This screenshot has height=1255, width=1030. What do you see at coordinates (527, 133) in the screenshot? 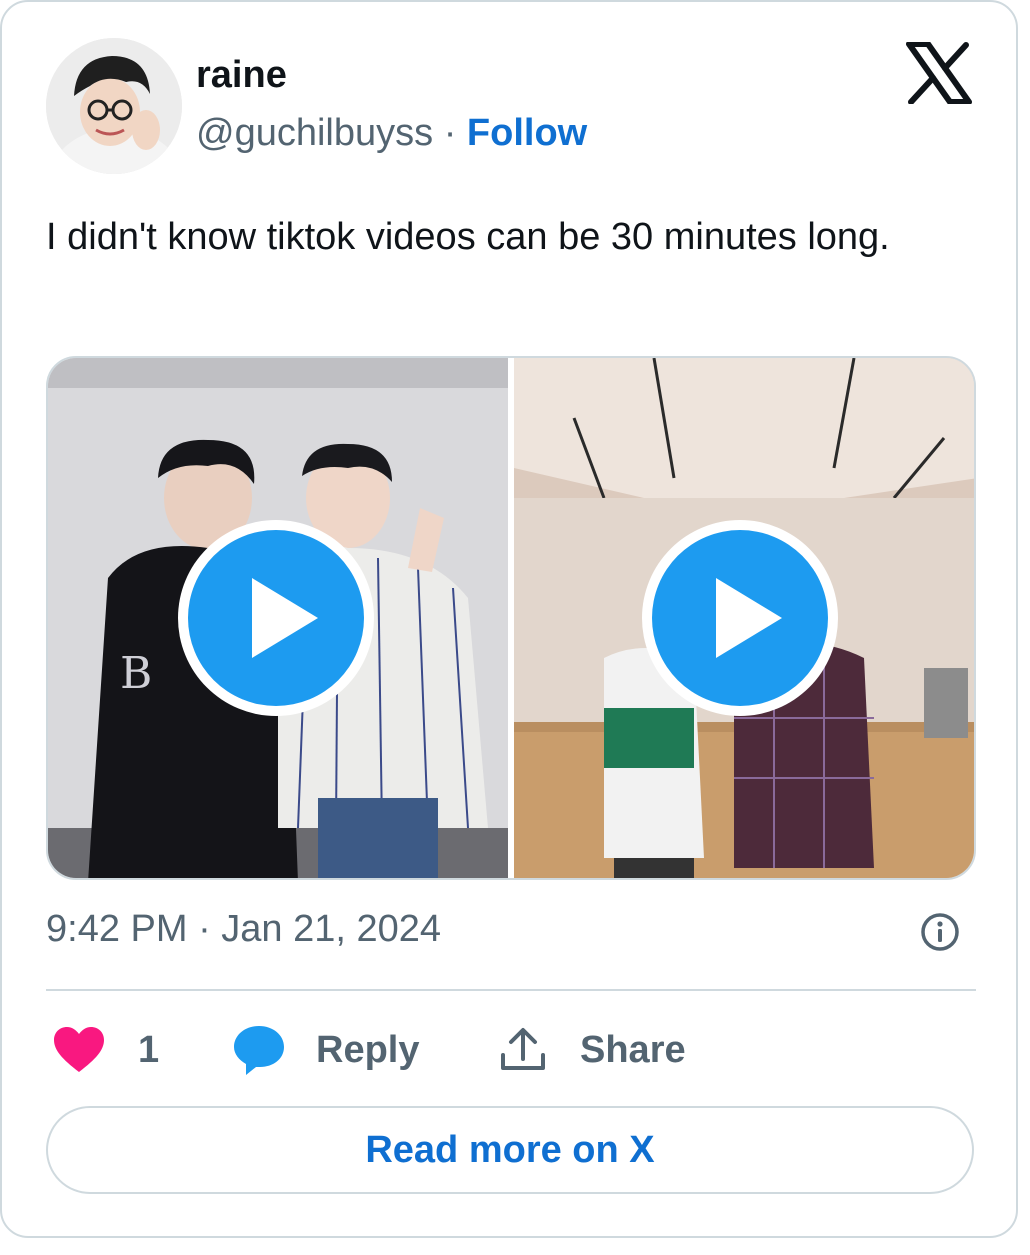
I see `follow-button: Follow` at bounding box center [527, 133].